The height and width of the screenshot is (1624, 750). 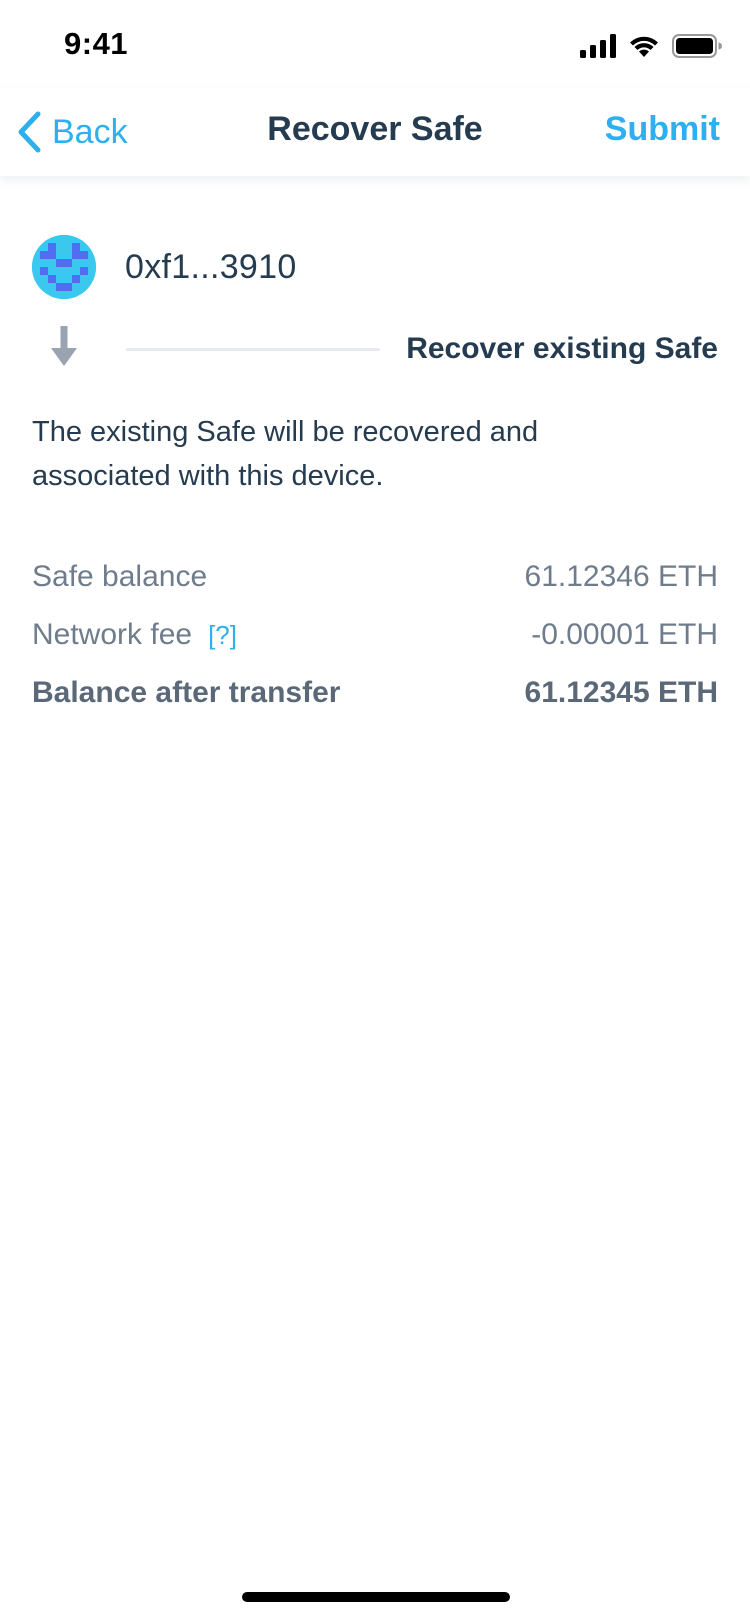 I want to click on step-row: Recover existing Safe, so click(x=375, y=348).